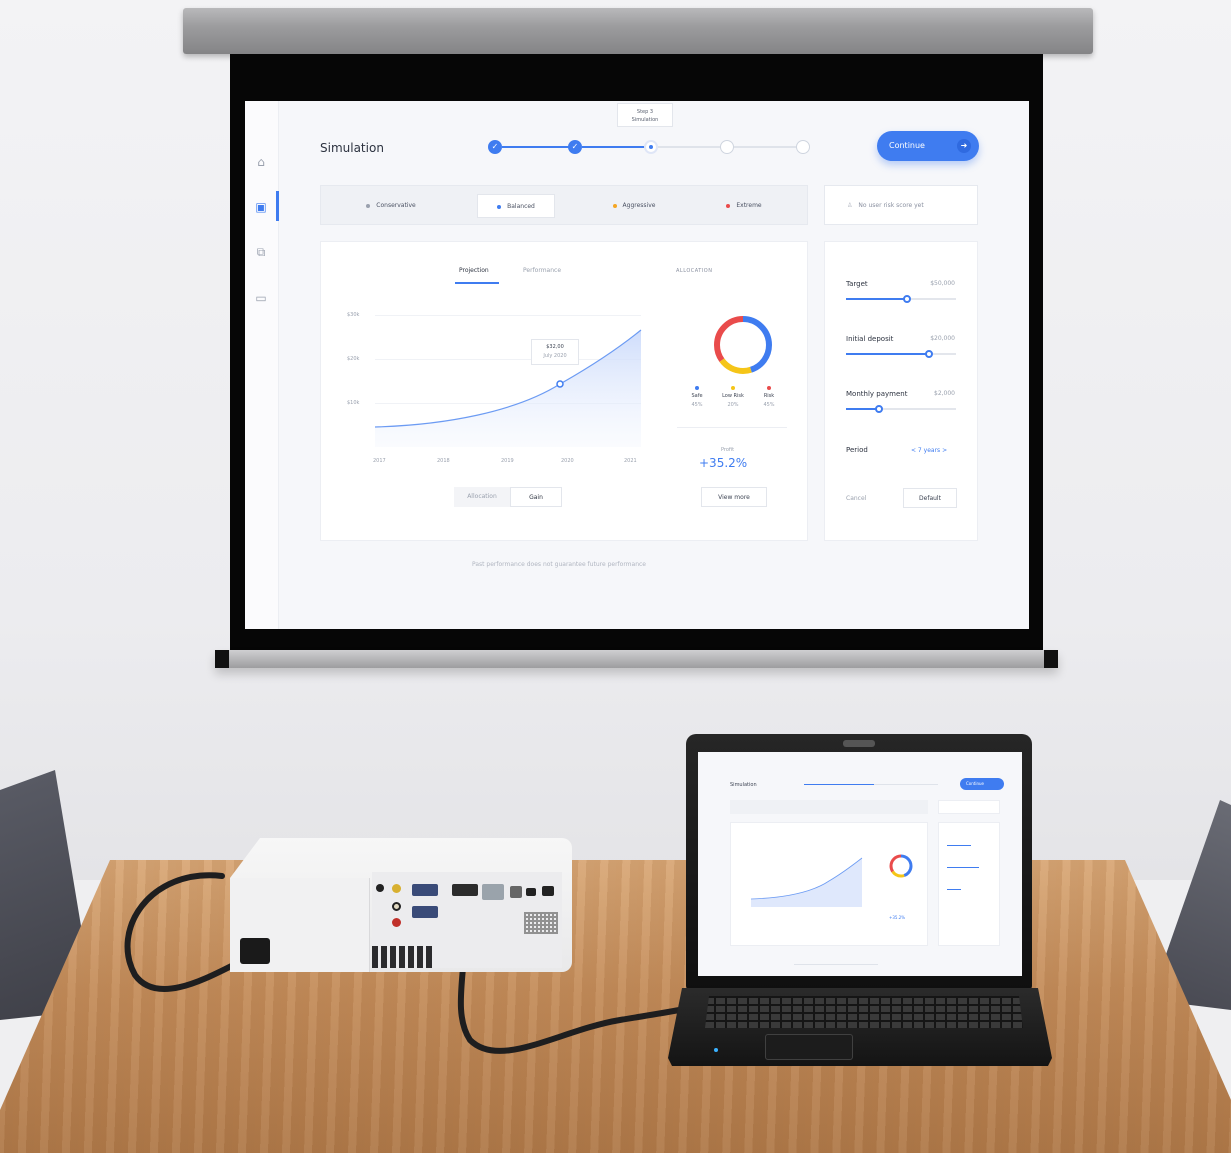  I want to click on webcam, so click(859, 743).